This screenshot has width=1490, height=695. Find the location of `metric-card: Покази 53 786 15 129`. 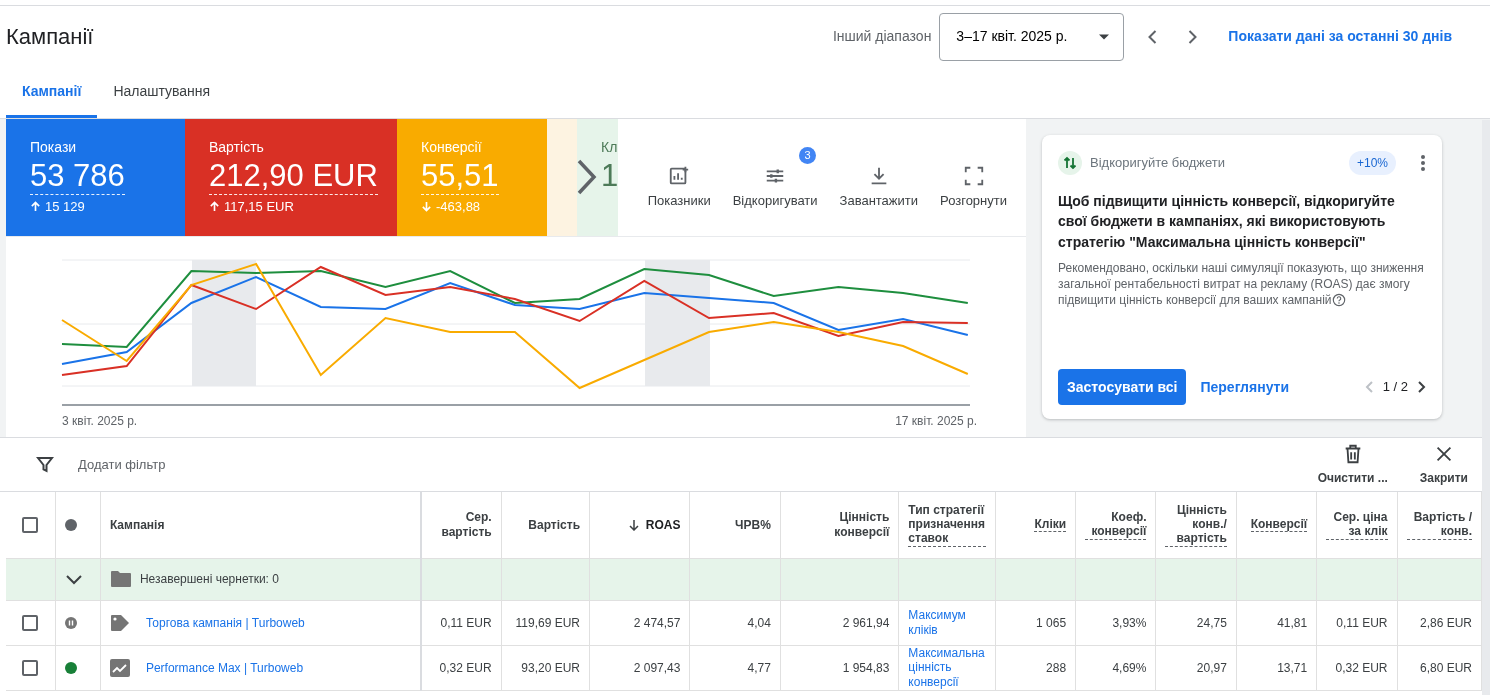

metric-card: Покази 53 786 15 129 is located at coordinates (95, 177).